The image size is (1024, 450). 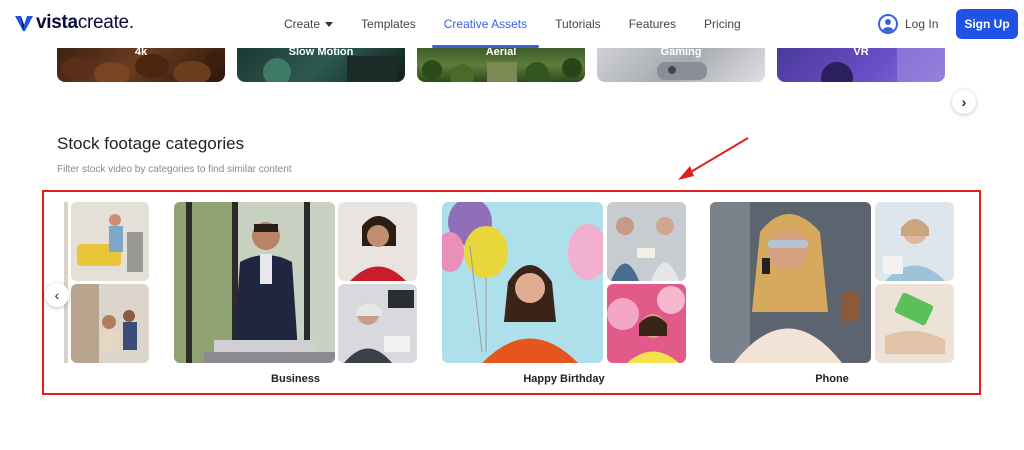 I want to click on office-worker-image, so click(x=377, y=323).